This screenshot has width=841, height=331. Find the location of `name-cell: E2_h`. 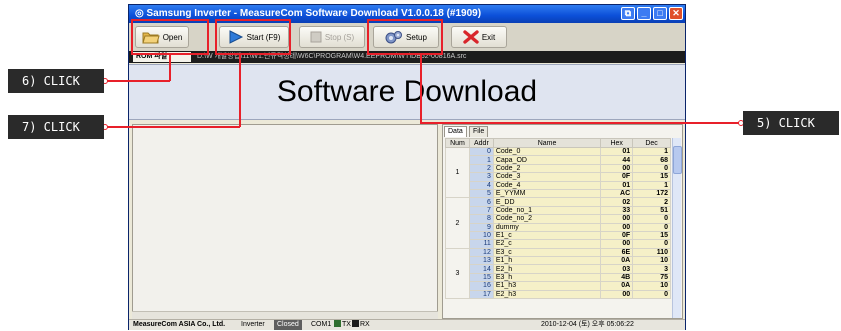

name-cell: E2_h is located at coordinates (547, 269).